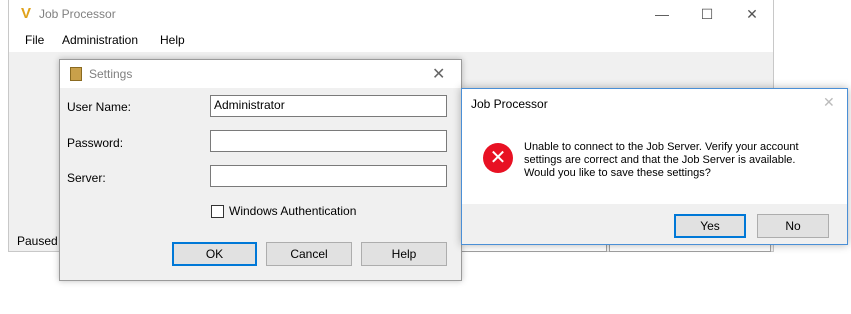 The width and height of the screenshot is (851, 314). What do you see at coordinates (498, 158) in the screenshot?
I see `error-icon: ✕` at bounding box center [498, 158].